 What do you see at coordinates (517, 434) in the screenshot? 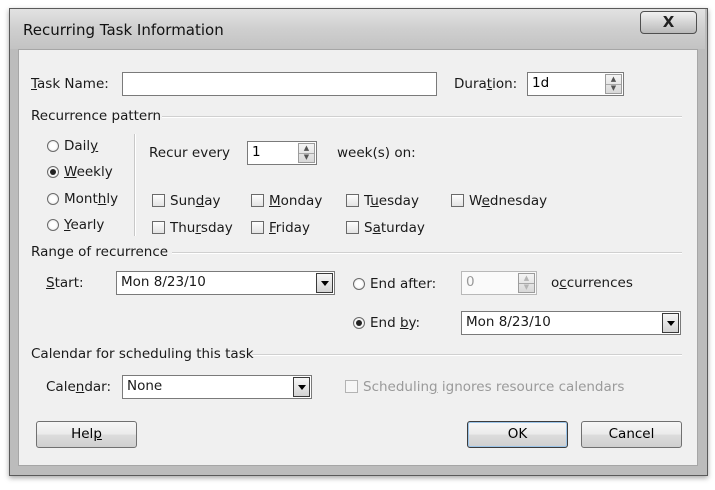
I see `ok-button: OK` at bounding box center [517, 434].